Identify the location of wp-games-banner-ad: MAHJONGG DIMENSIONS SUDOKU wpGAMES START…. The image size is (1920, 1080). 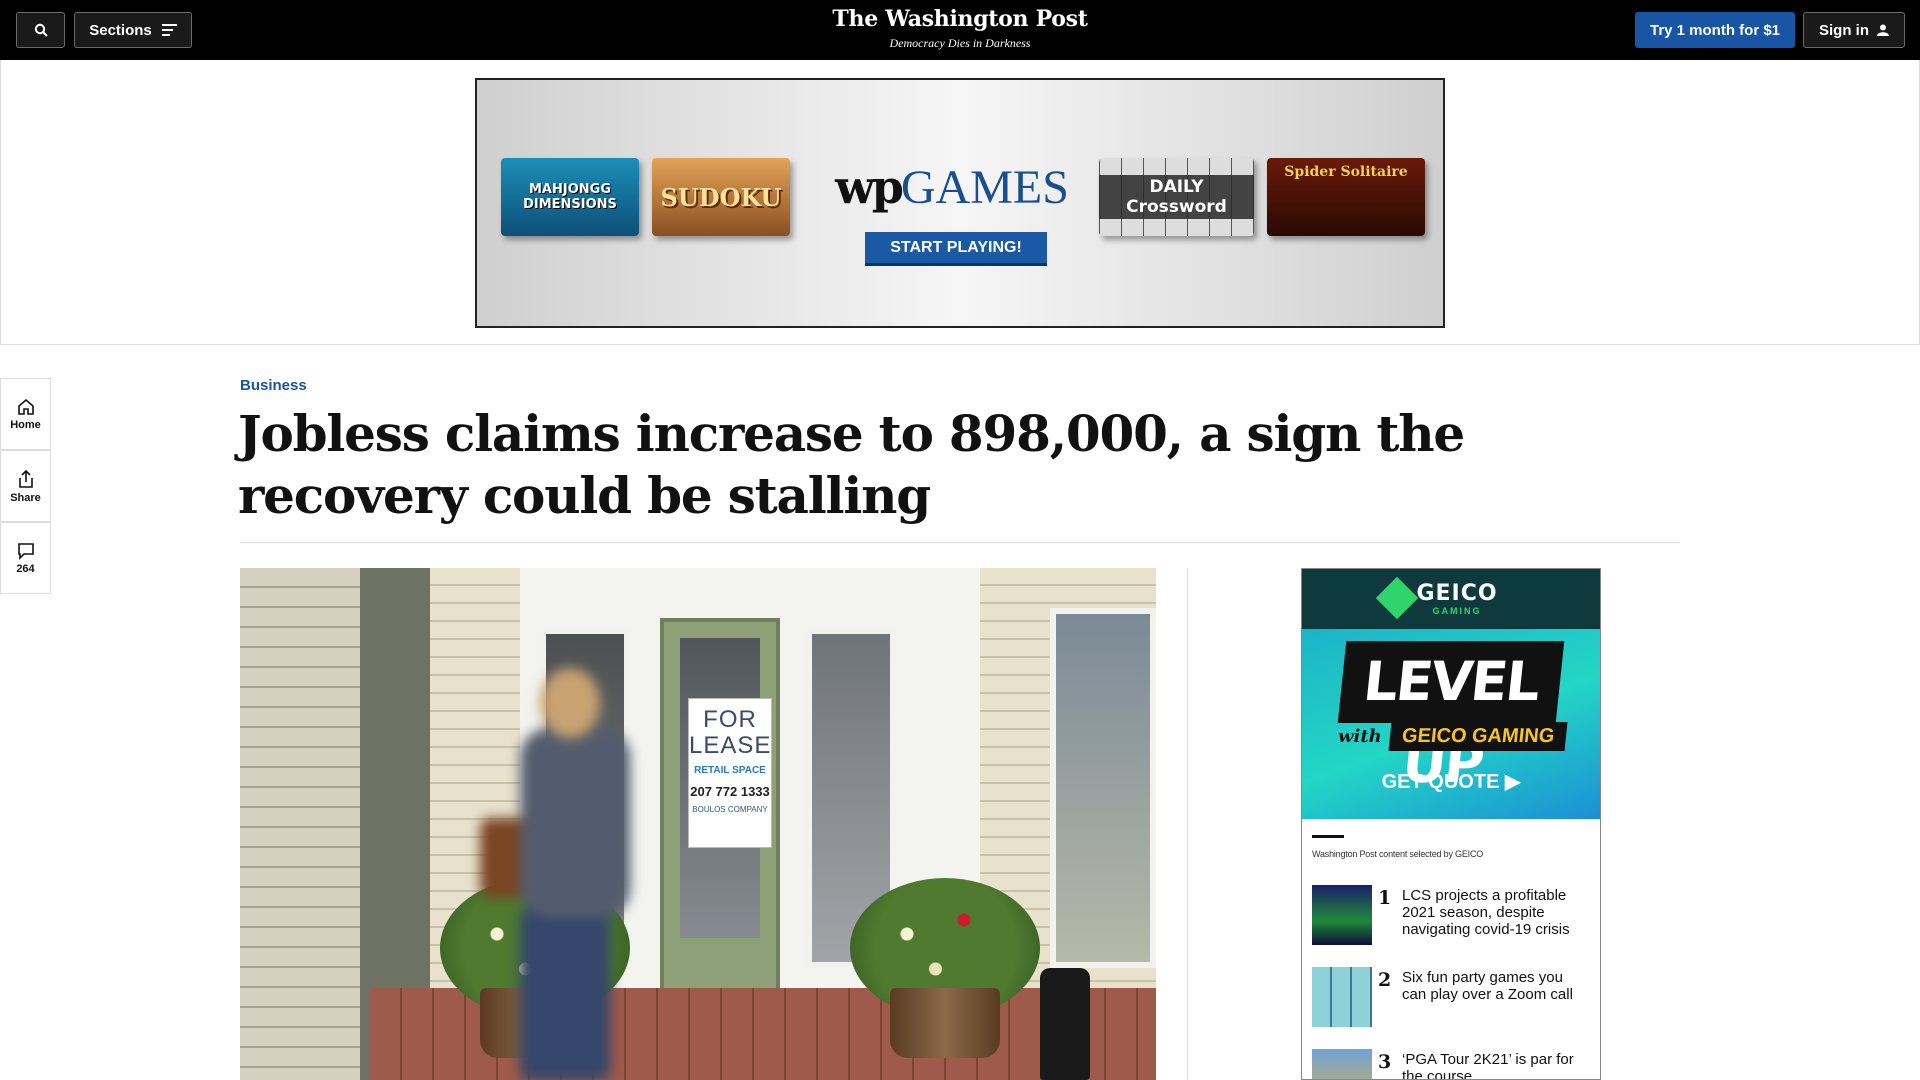
(960, 203).